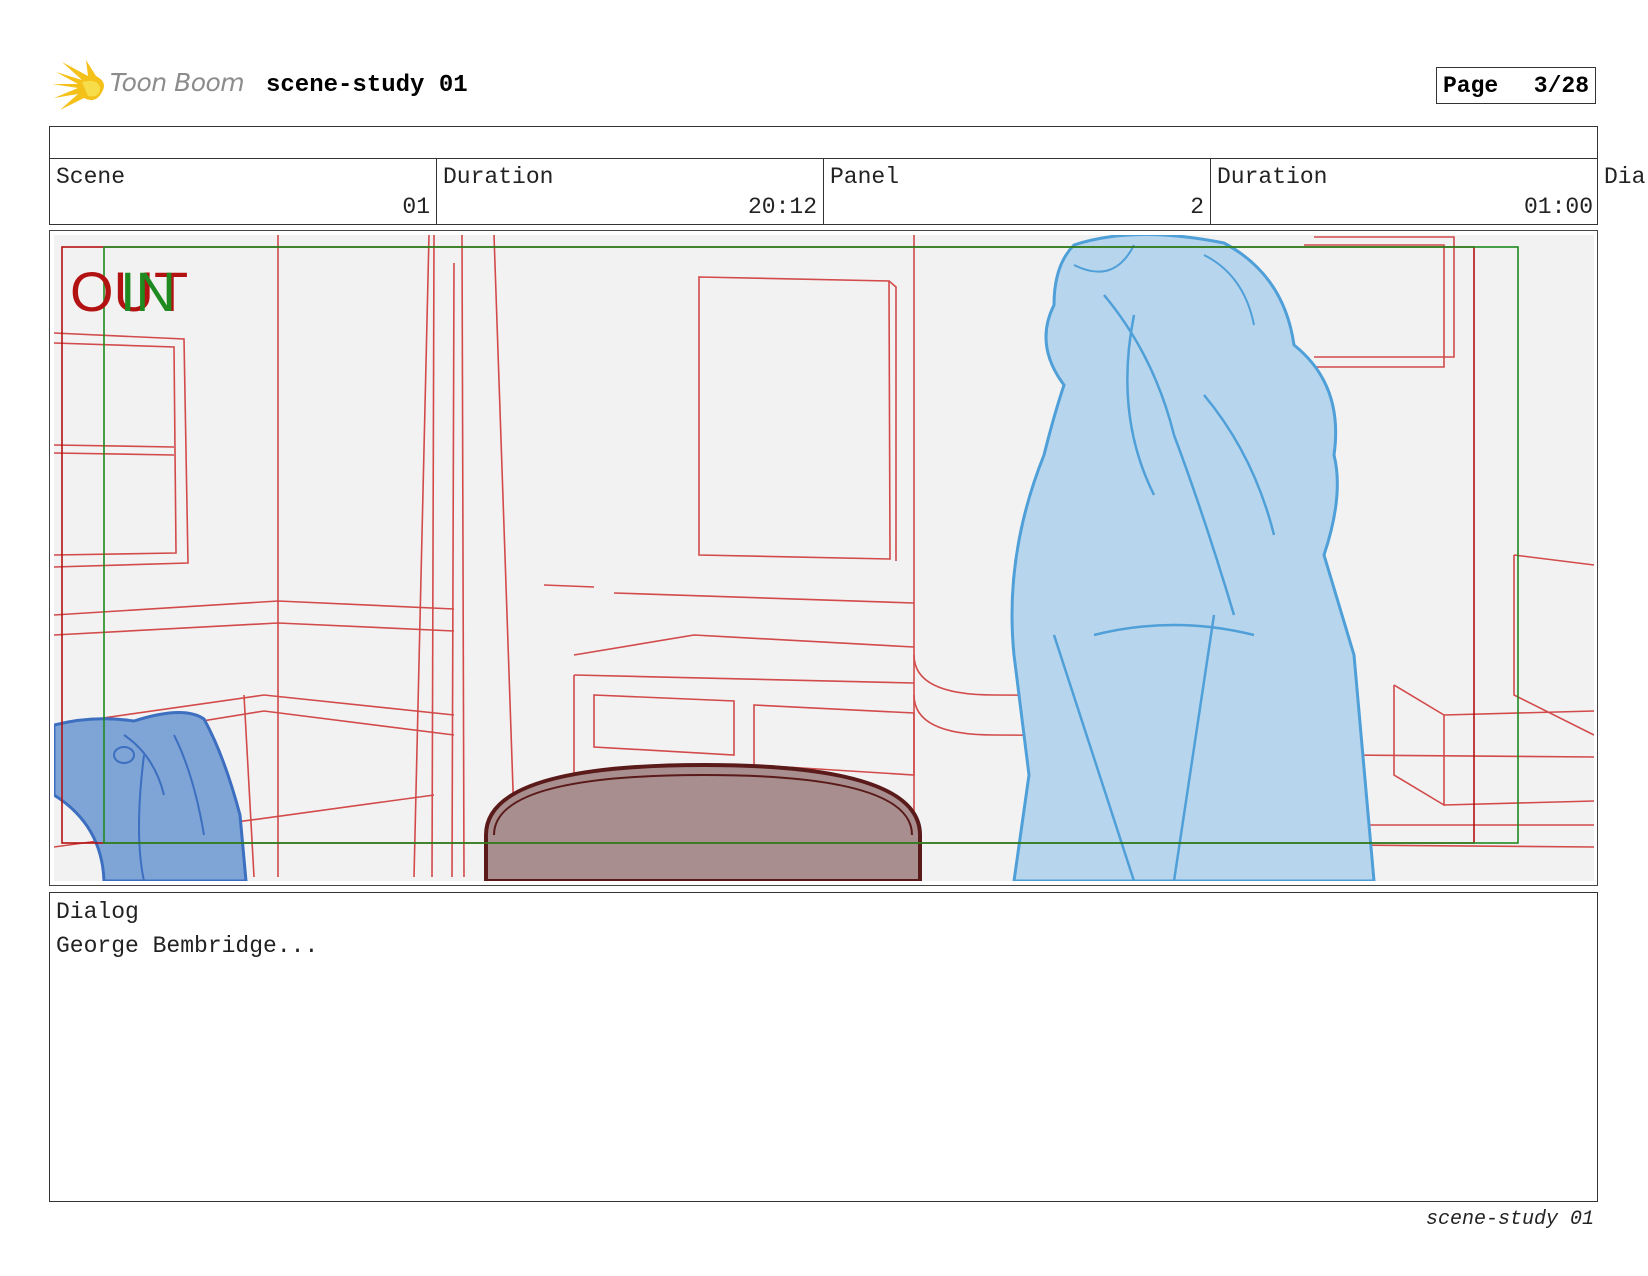 This screenshot has width=1648, height=1276. Describe the element at coordinates (1405, 191) in the screenshot. I see `panel-duration-cell: Duration 01:00` at that location.